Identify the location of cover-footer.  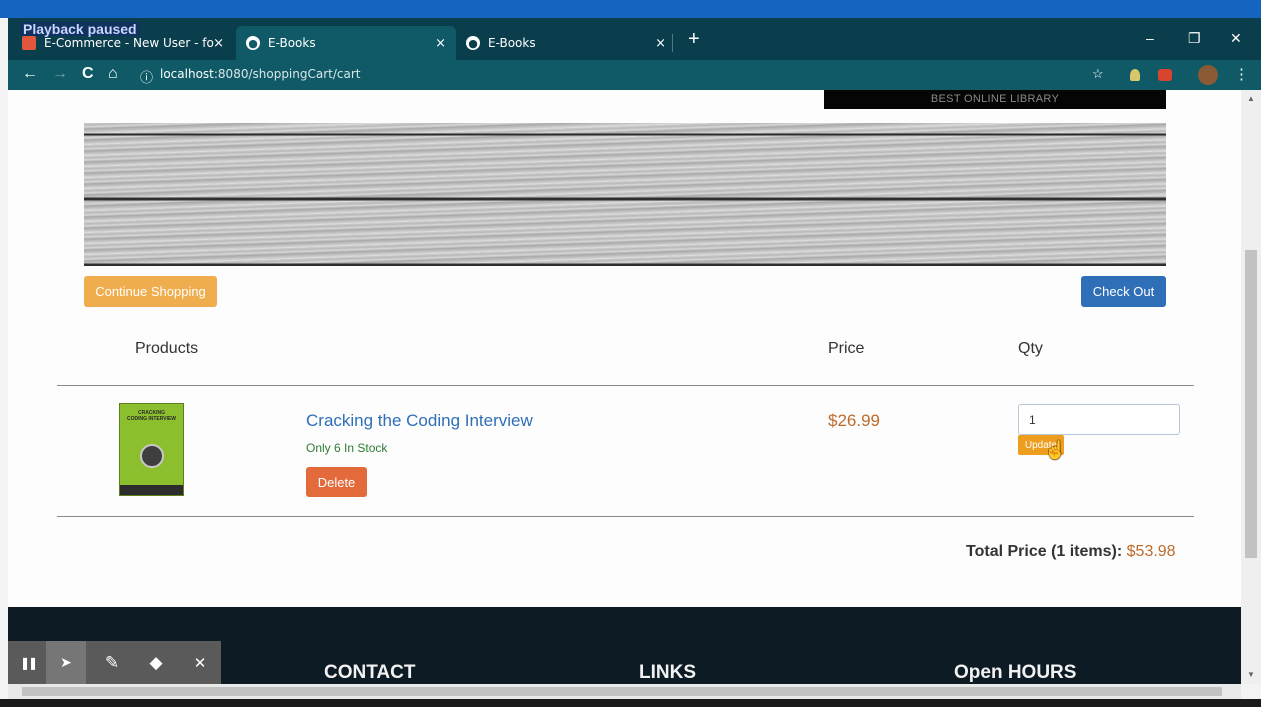
(151, 490).